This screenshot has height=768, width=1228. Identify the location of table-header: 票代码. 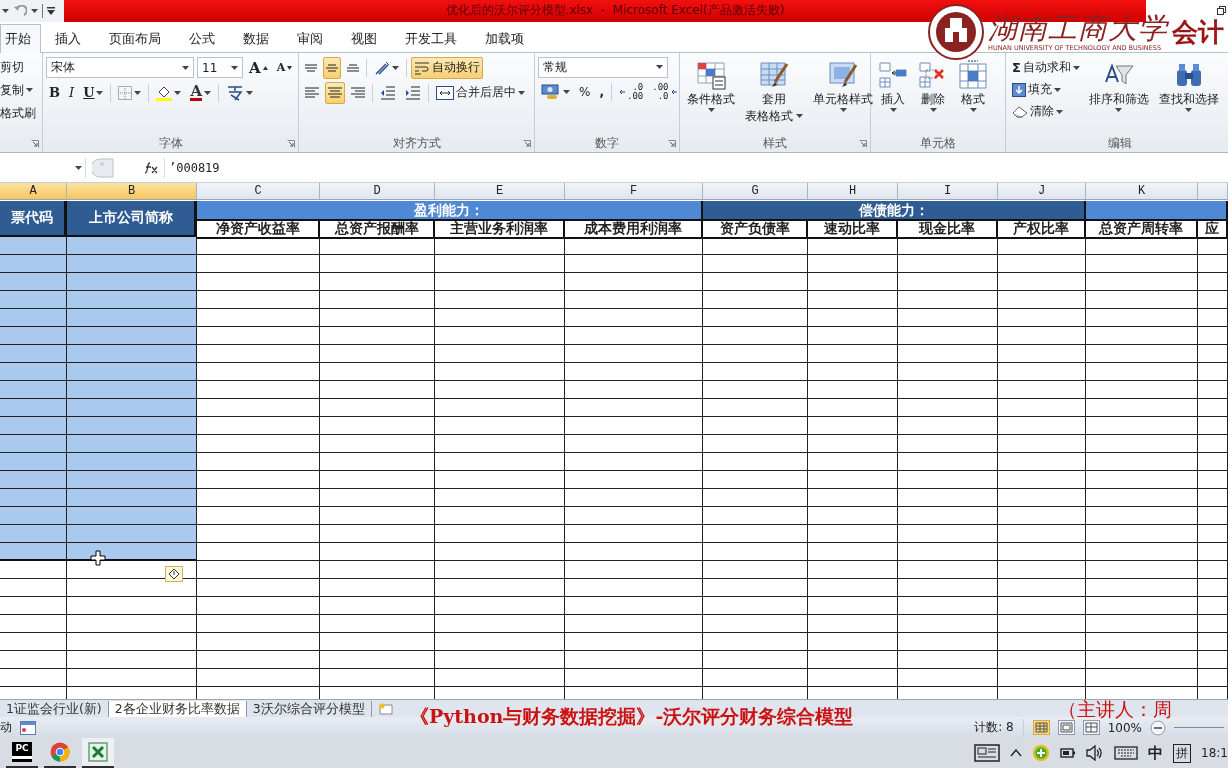
(33, 219).